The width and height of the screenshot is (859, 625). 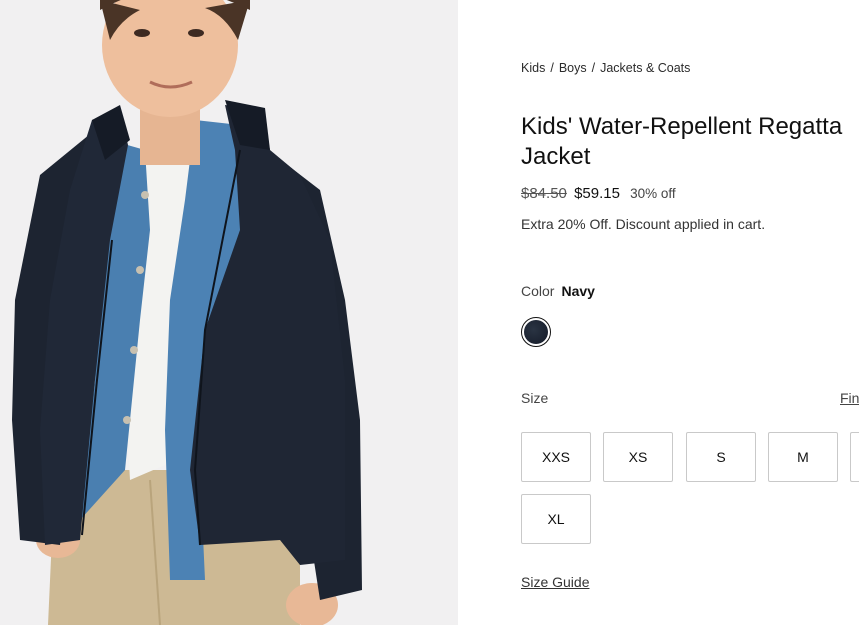 What do you see at coordinates (556, 519) in the screenshot?
I see `size-option-xl: XL` at bounding box center [556, 519].